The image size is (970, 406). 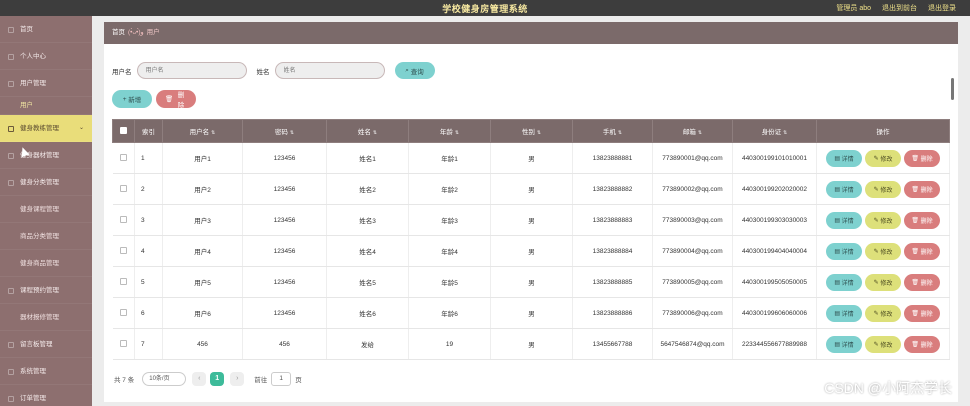 What do you see at coordinates (46, 182) in the screenshot?
I see `sidebar-item-category-mgmt: 健身分类管理` at bounding box center [46, 182].